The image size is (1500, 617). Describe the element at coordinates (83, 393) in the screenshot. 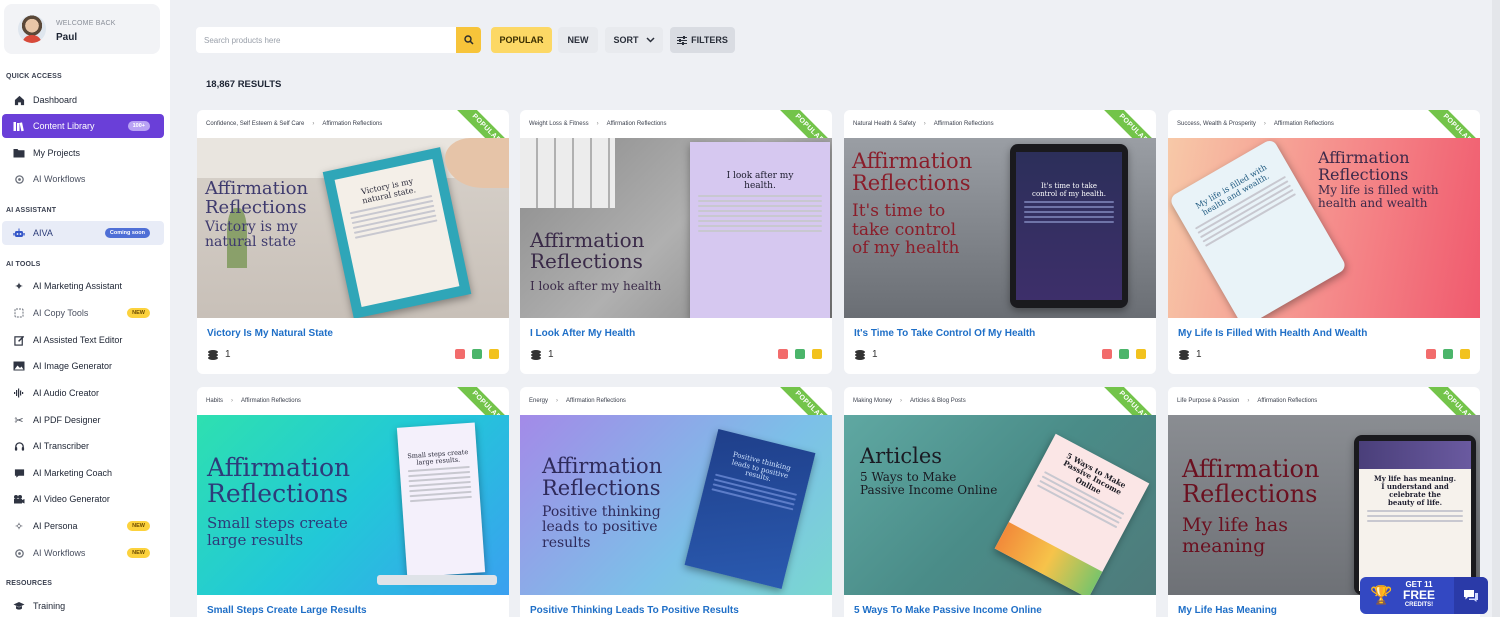

I see `sidebar-item-ai-audio-creator: AI Audio Creator` at that location.